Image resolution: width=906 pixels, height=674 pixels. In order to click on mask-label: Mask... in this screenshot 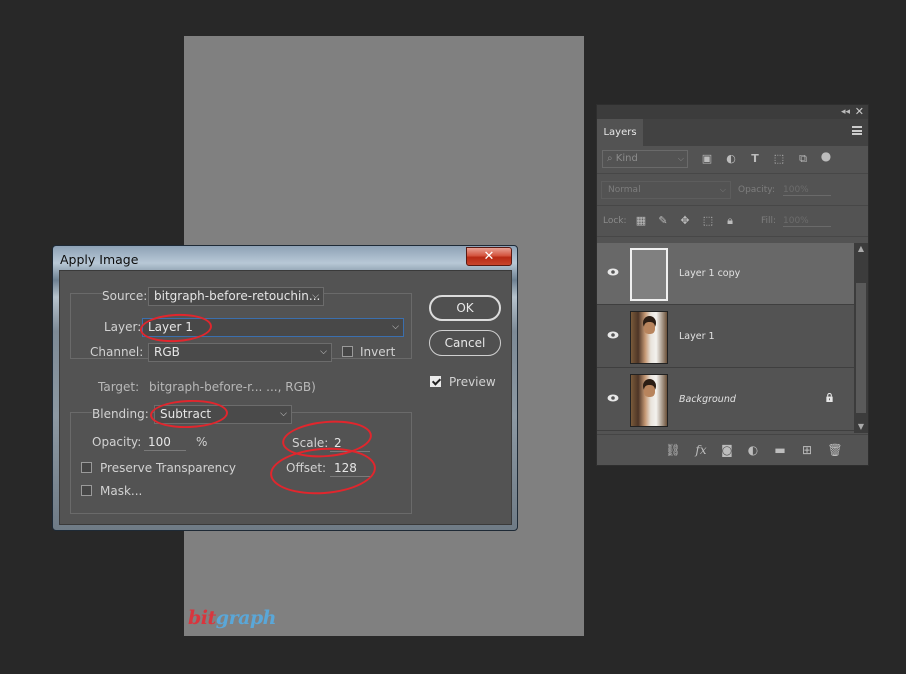, I will do `click(121, 491)`.